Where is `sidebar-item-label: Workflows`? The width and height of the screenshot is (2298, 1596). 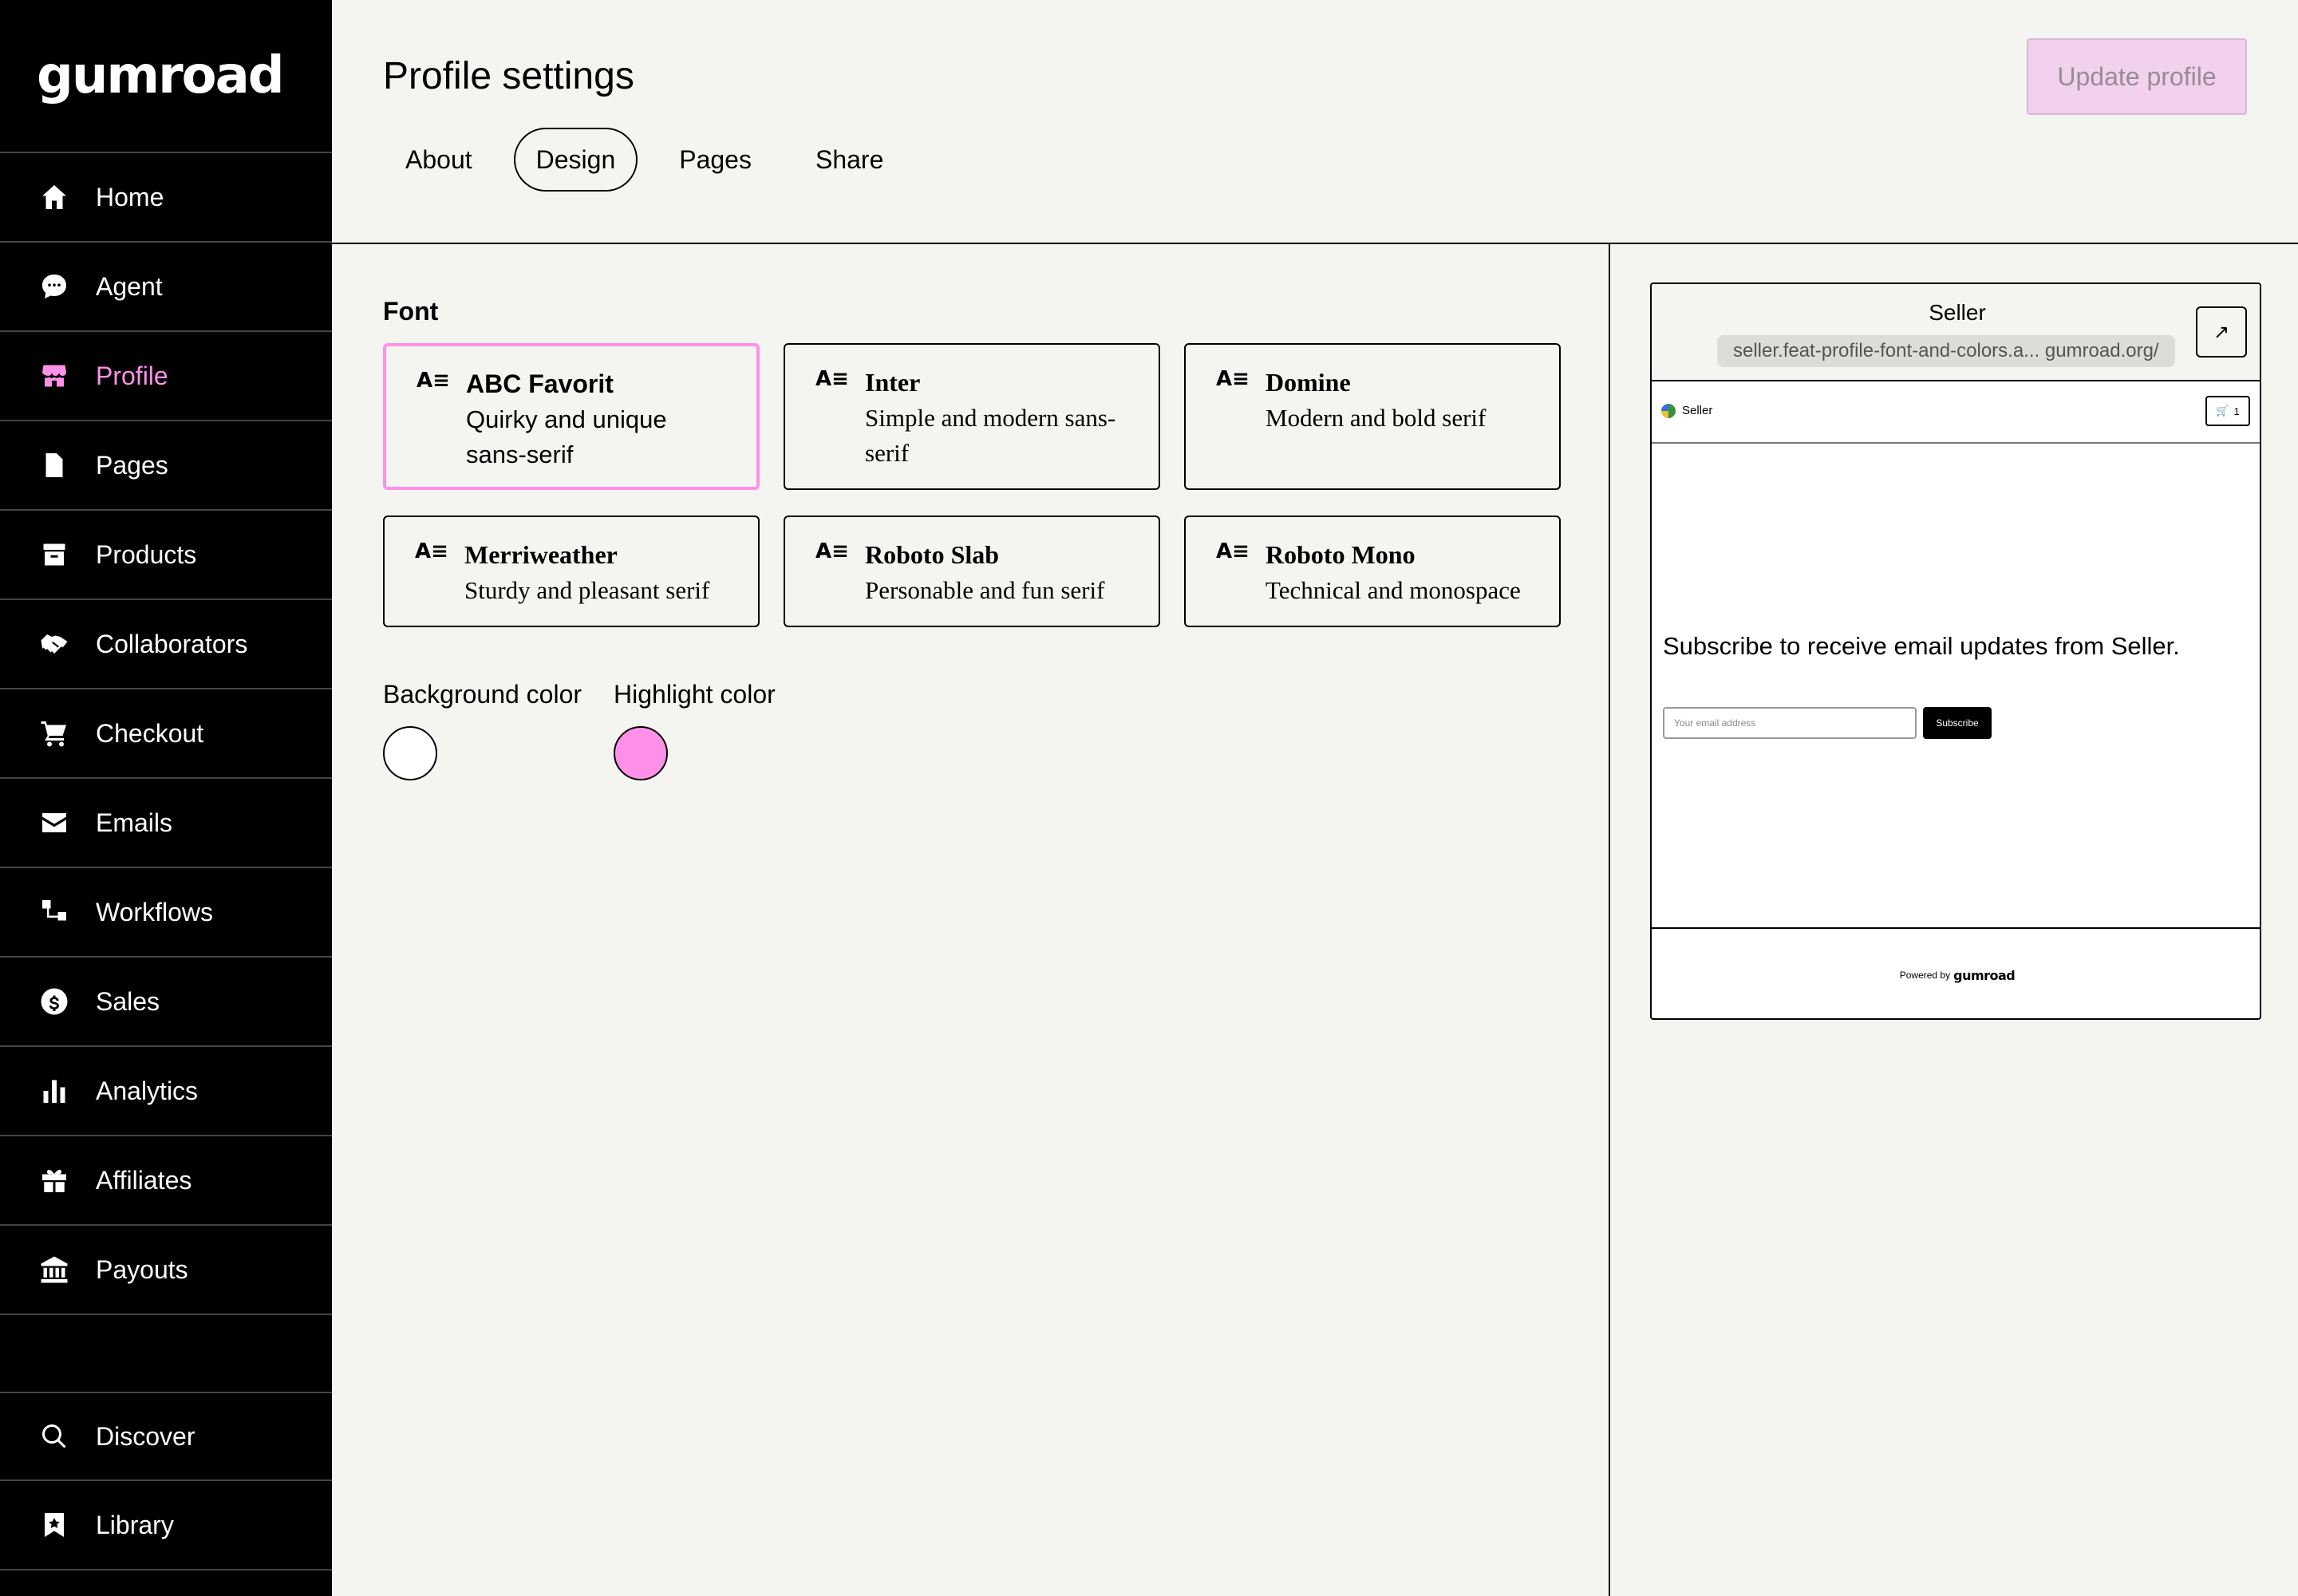 sidebar-item-label: Workflows is located at coordinates (154, 911).